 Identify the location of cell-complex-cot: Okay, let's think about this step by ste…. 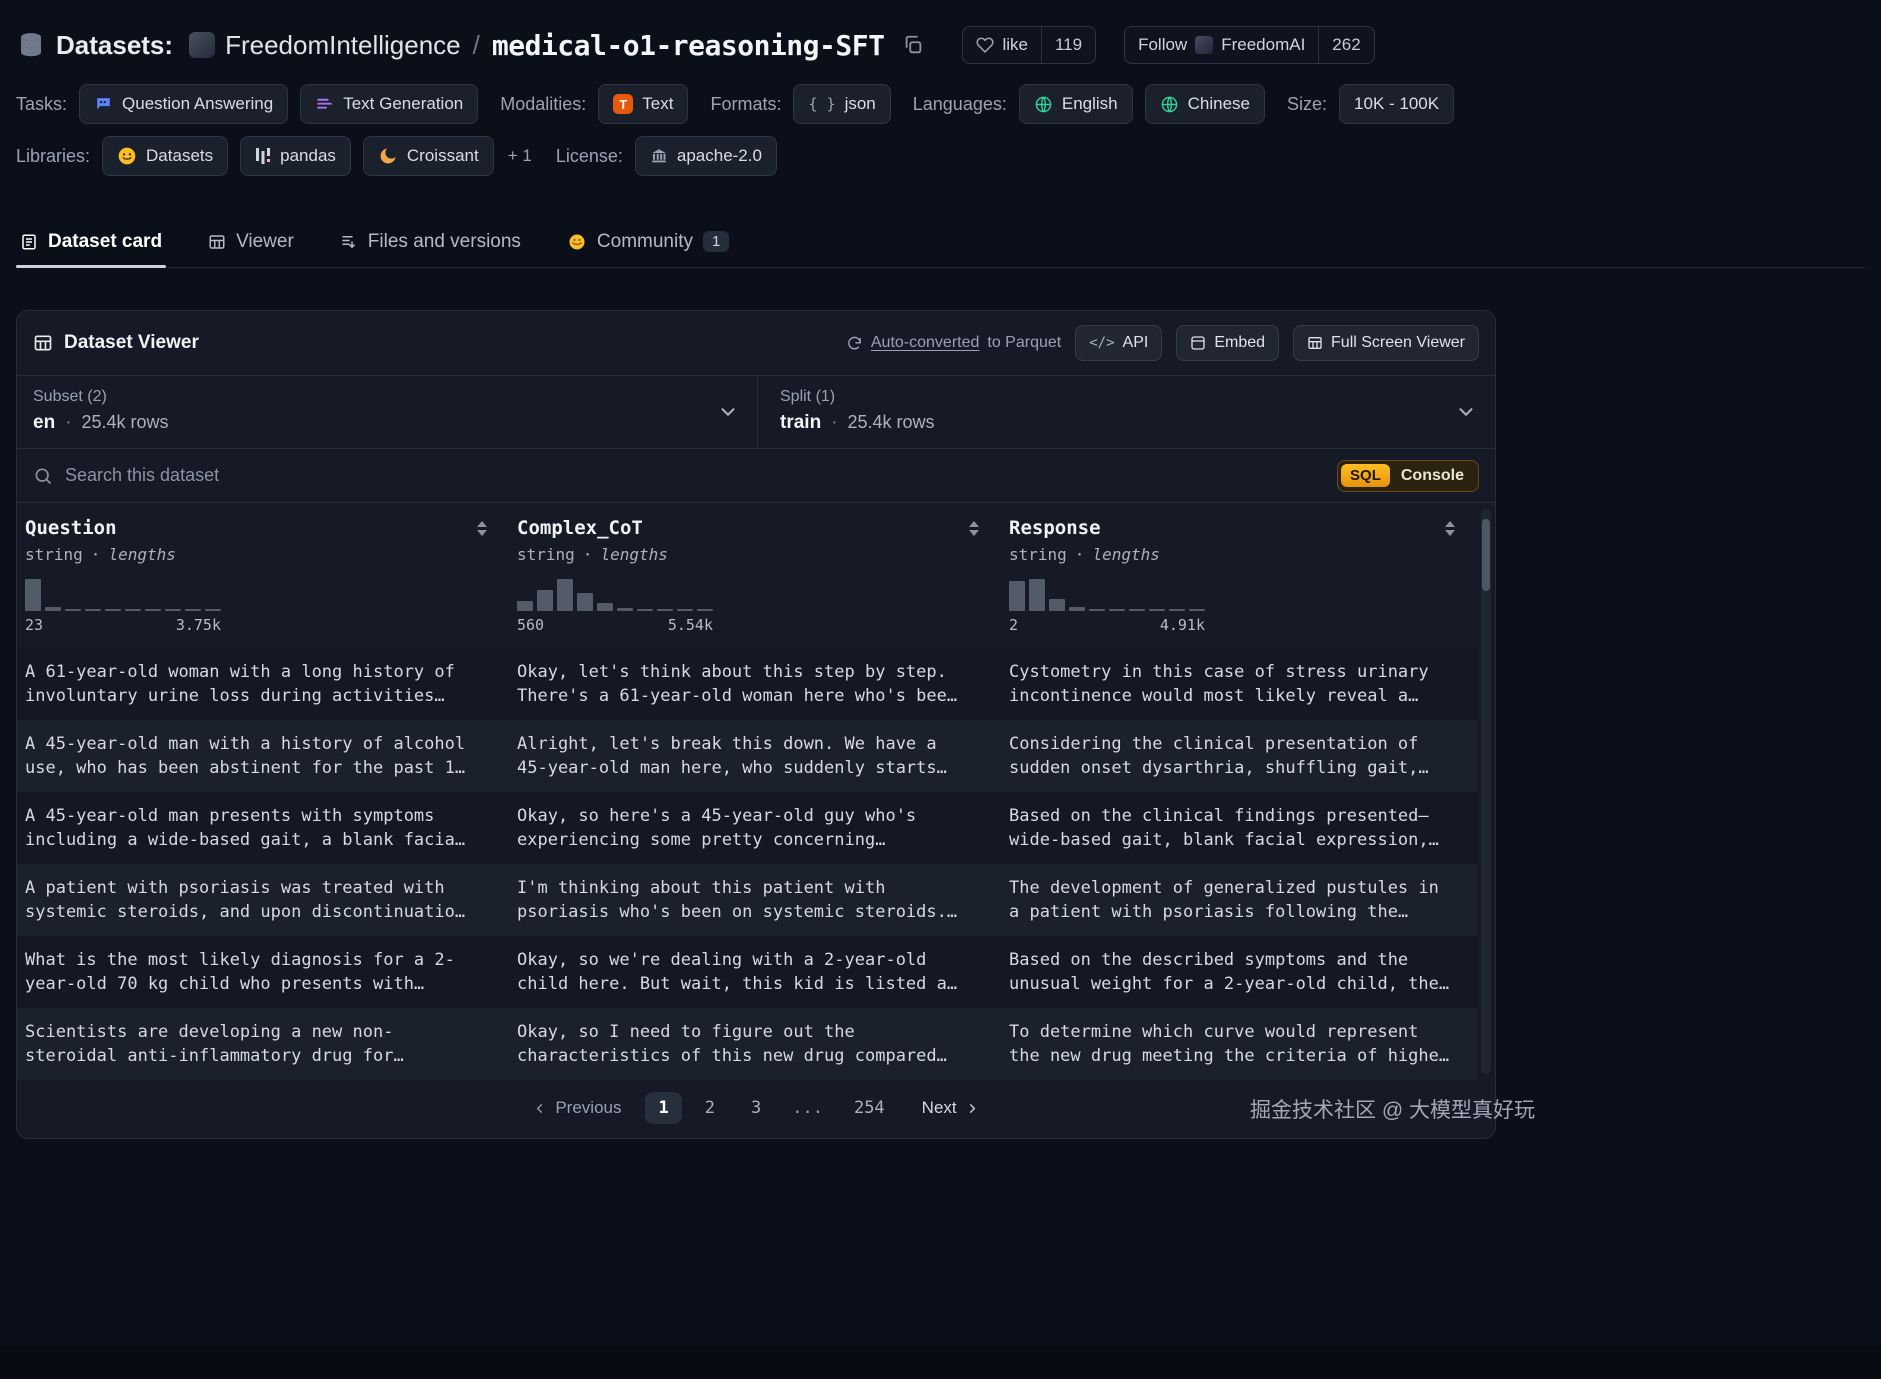
(755, 684).